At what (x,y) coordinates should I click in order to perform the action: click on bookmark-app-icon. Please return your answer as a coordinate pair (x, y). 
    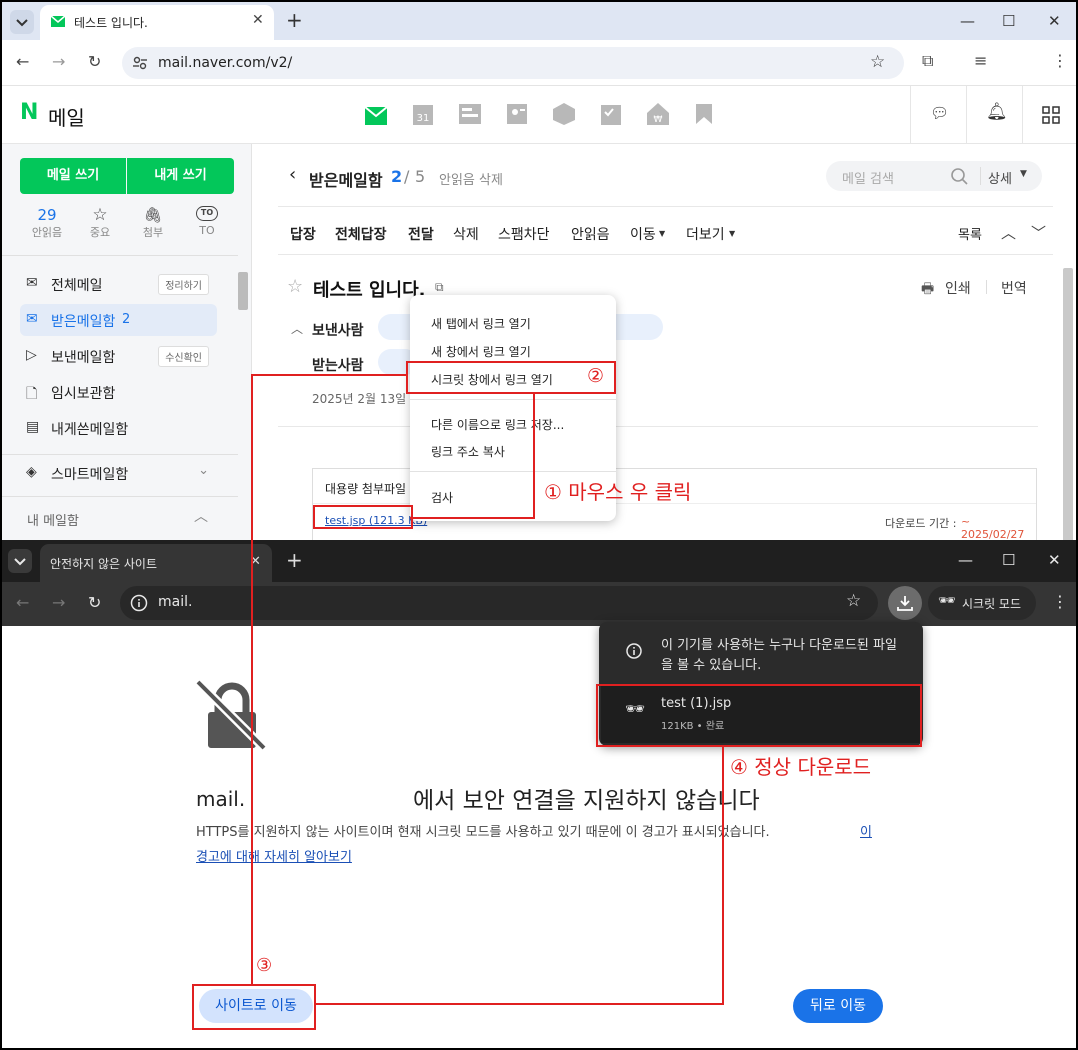
    Looking at the image, I should click on (704, 114).